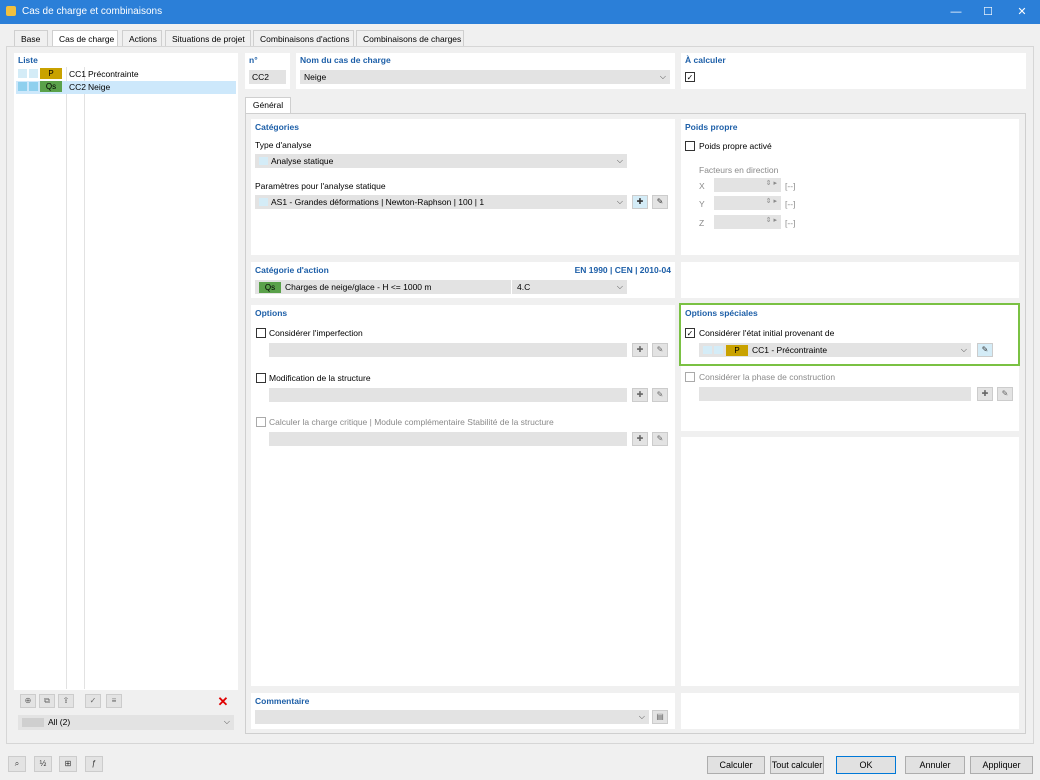 This screenshot has width=1040, height=780. I want to click on edit-structure-mod-icon: ✎, so click(660, 395).